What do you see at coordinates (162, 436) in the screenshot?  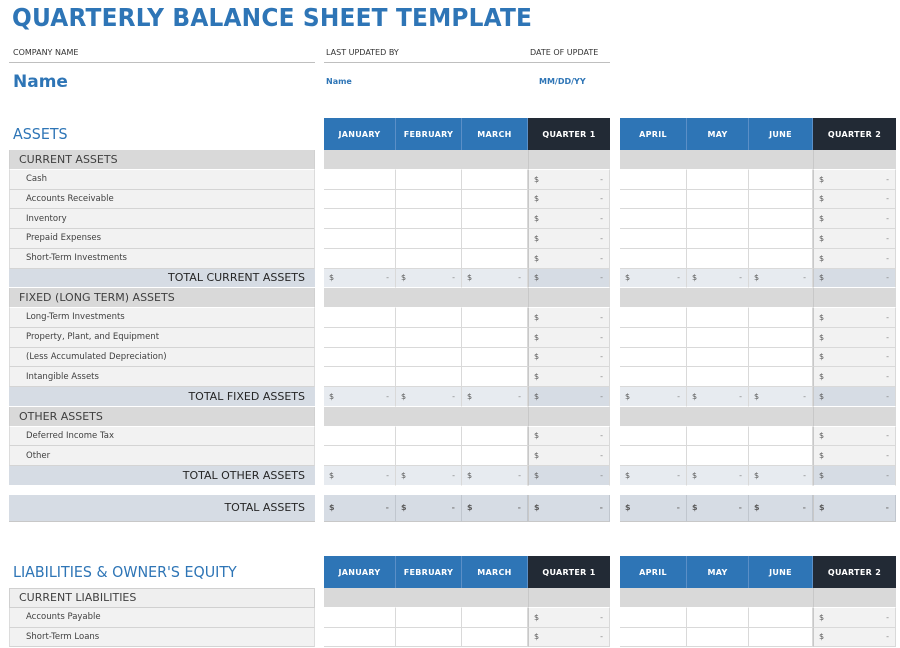 I see `line-item-label: Deferred Income Tax` at bounding box center [162, 436].